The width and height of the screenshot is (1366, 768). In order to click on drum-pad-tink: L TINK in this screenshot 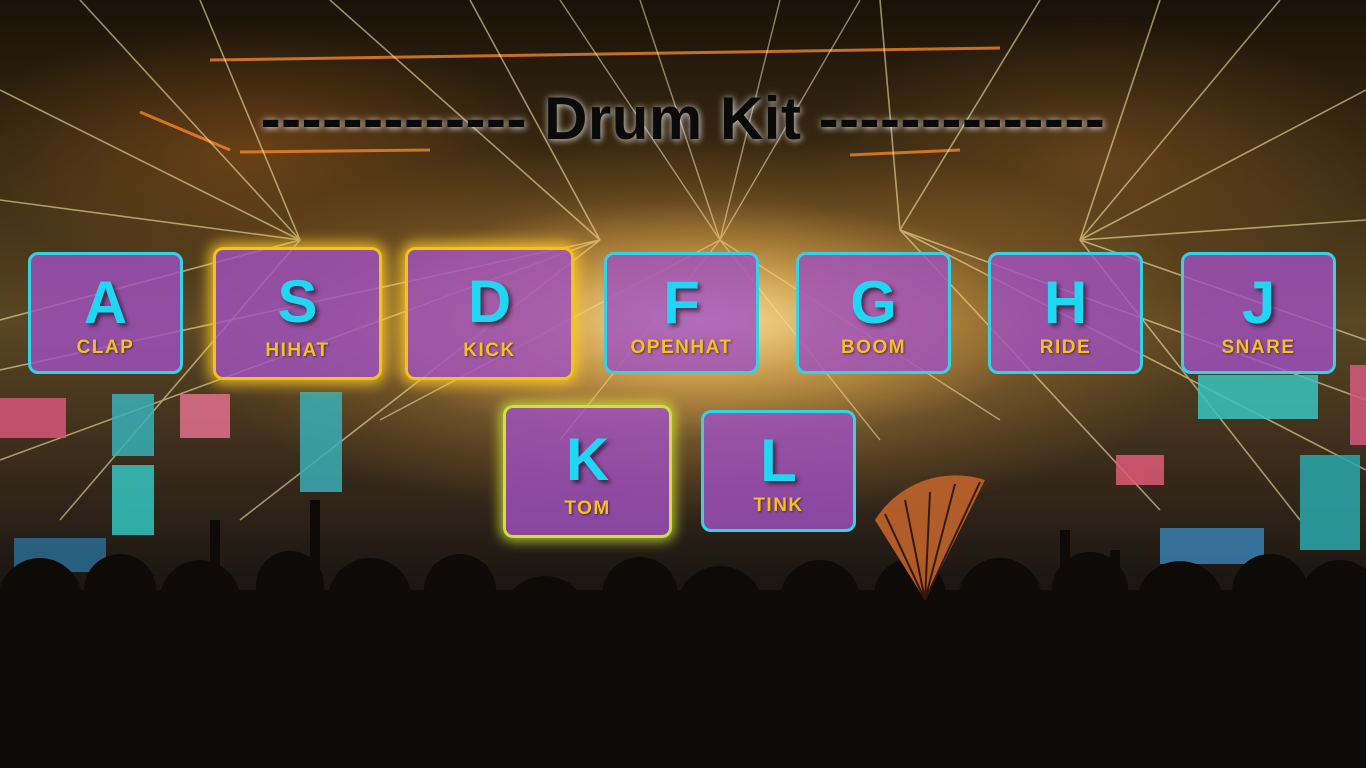, I will do `click(778, 471)`.